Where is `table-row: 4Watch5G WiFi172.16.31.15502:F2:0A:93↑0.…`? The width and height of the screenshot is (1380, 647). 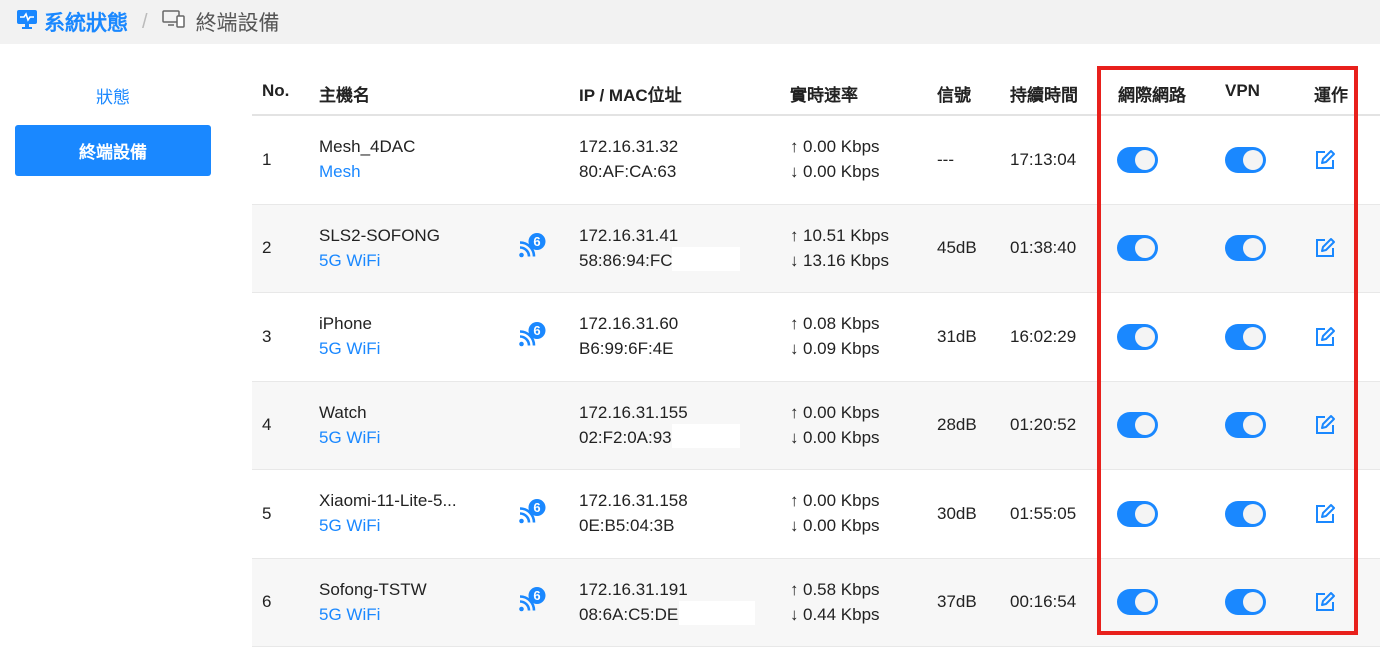 table-row: 4Watch5G WiFi172.16.31.15502:F2:0A:93↑0.… is located at coordinates (816, 426).